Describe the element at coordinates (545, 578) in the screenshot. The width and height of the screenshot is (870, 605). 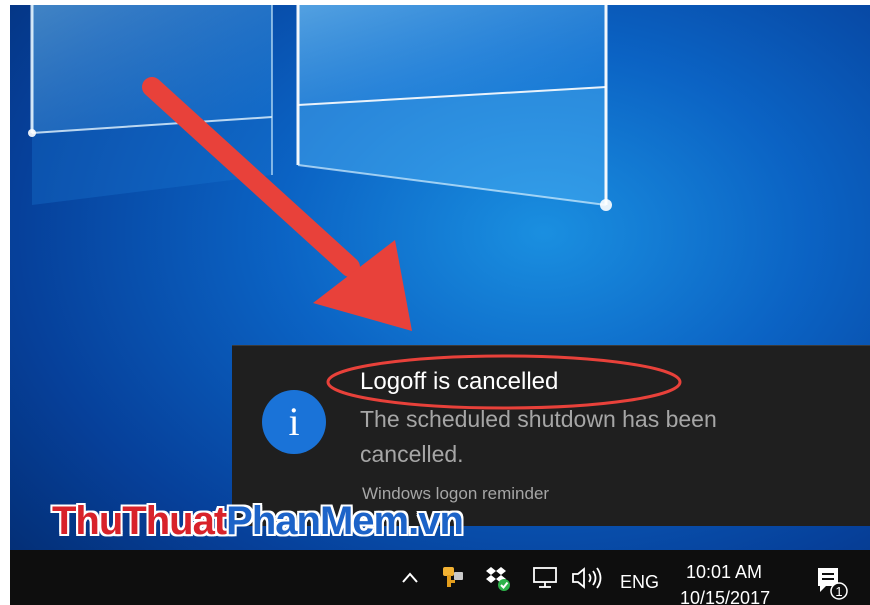
I see `network-icon` at that location.